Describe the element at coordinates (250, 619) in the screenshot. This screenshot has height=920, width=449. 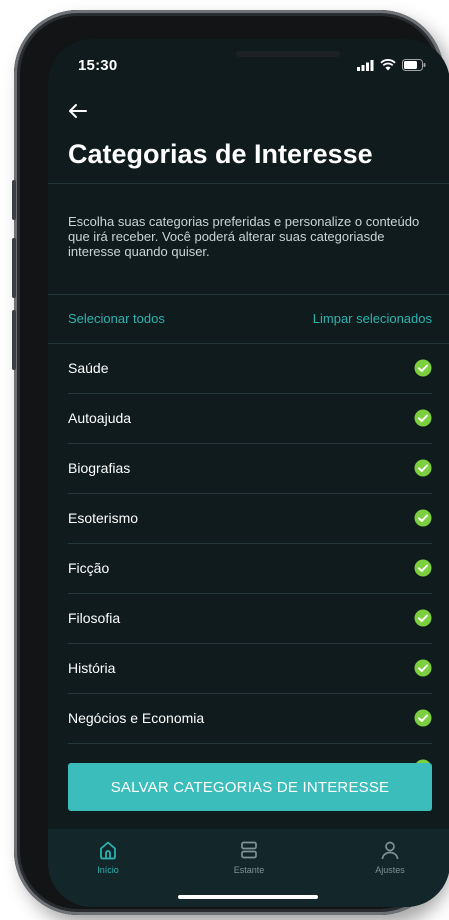
I see `category-item: Filosofia` at that location.